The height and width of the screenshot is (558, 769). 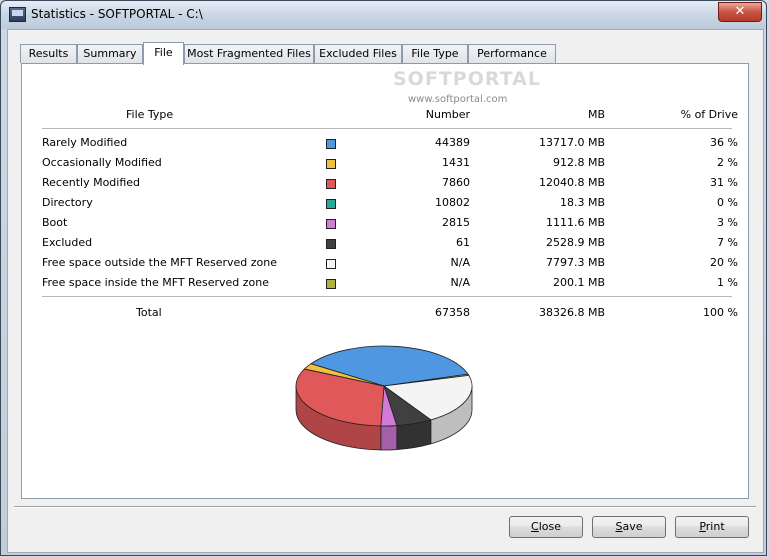 I want to click on row-percent: 20 %, so click(x=724, y=262).